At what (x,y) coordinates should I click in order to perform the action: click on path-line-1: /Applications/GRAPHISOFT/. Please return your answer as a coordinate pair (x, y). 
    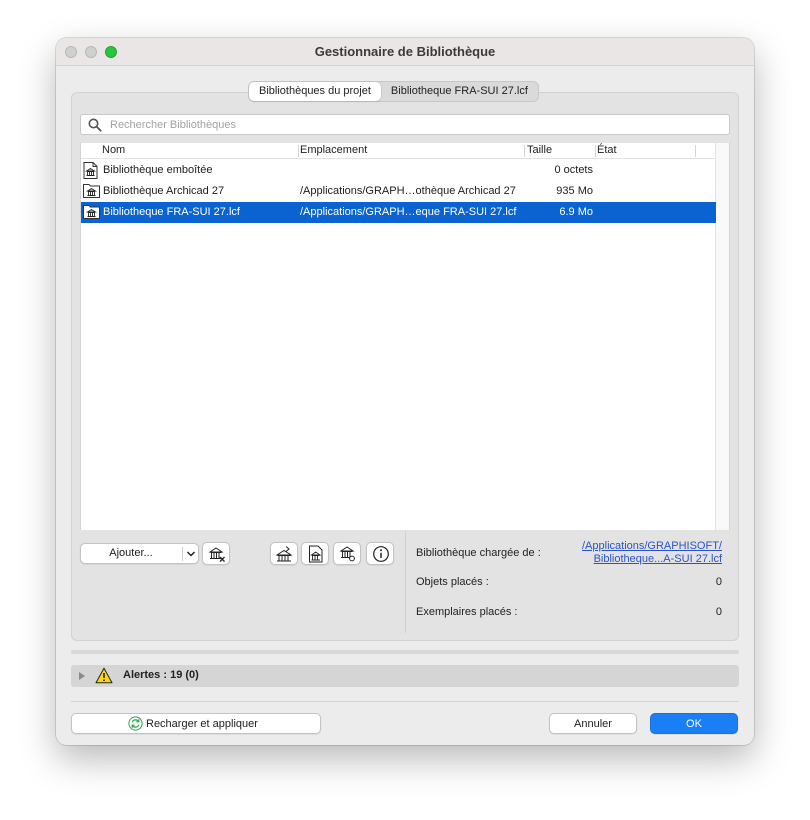
    Looking at the image, I should click on (652, 546).